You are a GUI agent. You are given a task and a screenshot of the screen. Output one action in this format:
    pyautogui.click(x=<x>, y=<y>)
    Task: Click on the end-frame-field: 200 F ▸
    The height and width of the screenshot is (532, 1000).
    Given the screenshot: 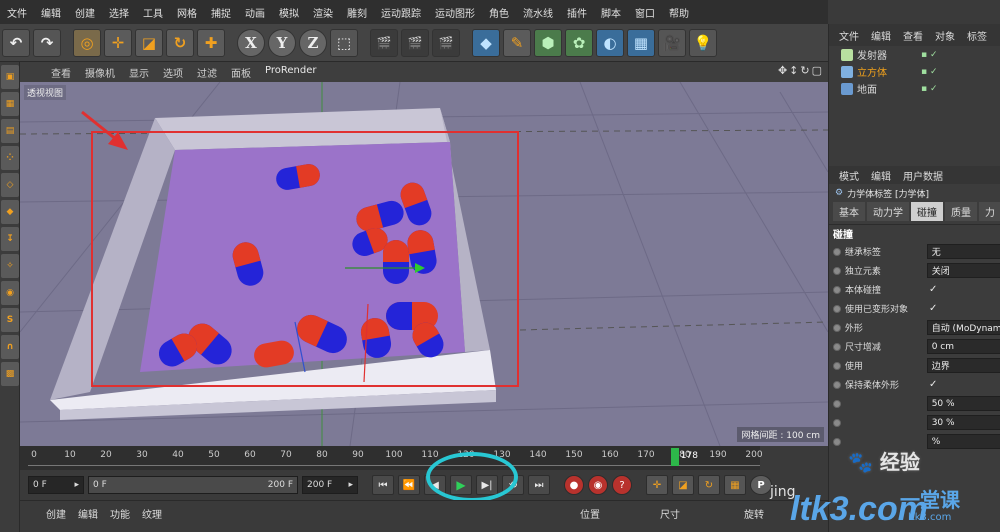 What is the action you would take?
    pyautogui.click(x=330, y=485)
    